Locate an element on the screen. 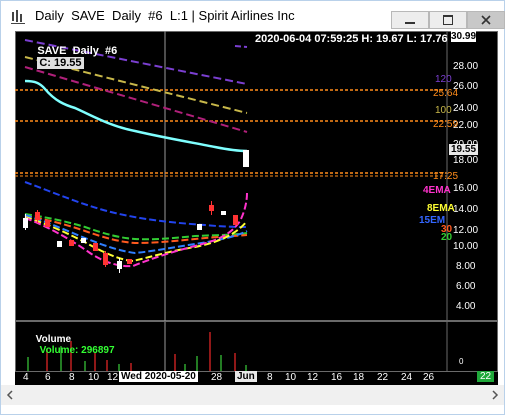 The image size is (505, 415). minimize-button is located at coordinates (410, 20).